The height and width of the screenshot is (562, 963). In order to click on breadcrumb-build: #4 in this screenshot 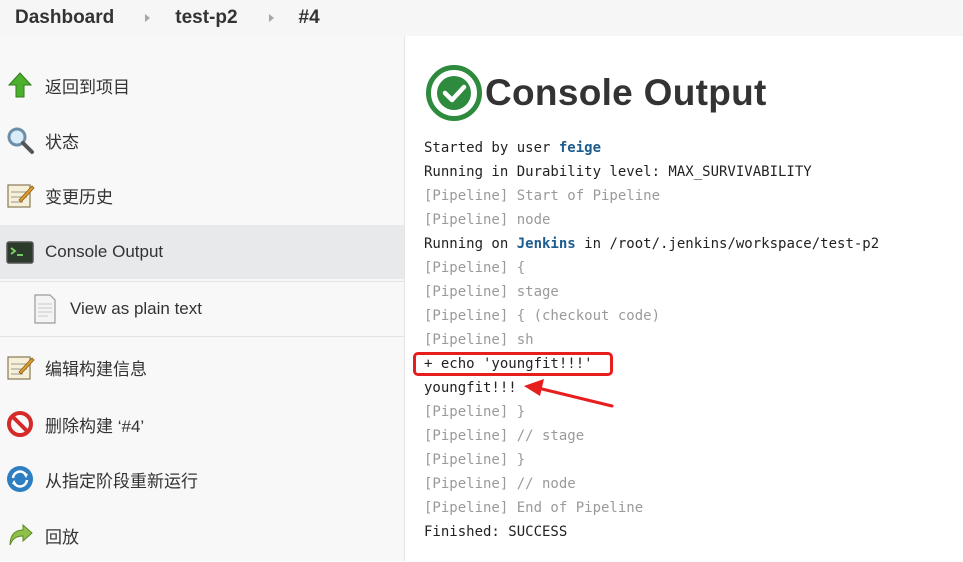, I will do `click(309, 18)`.